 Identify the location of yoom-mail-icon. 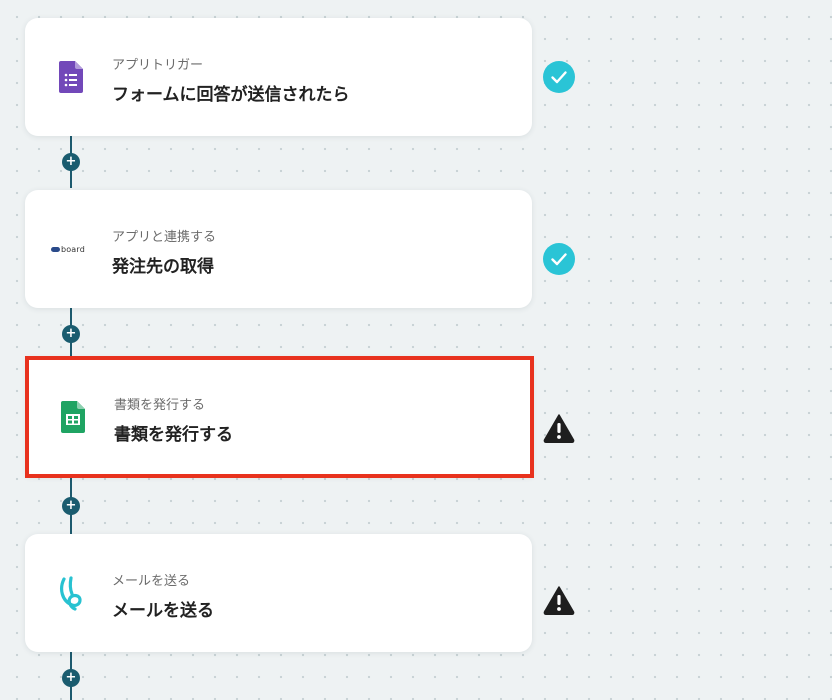
(71, 593).